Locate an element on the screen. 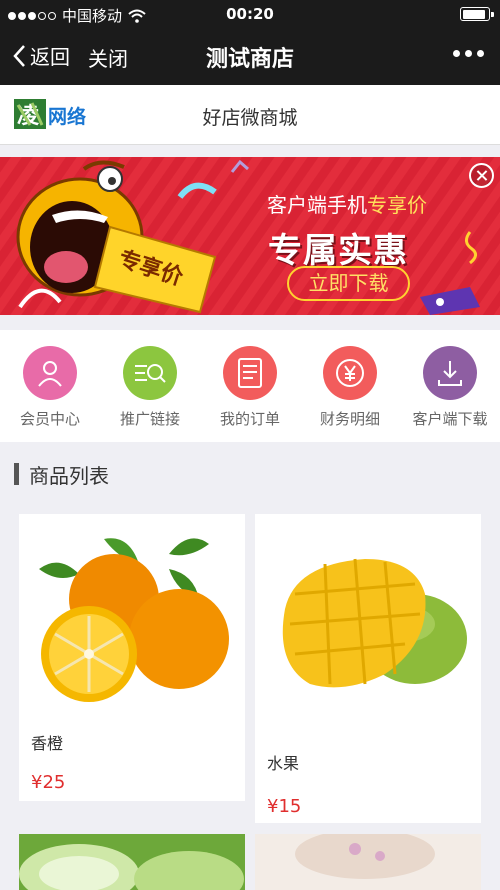 This screenshot has width=500, height=890. menu-label: 会员中心 is located at coordinates (49, 419).